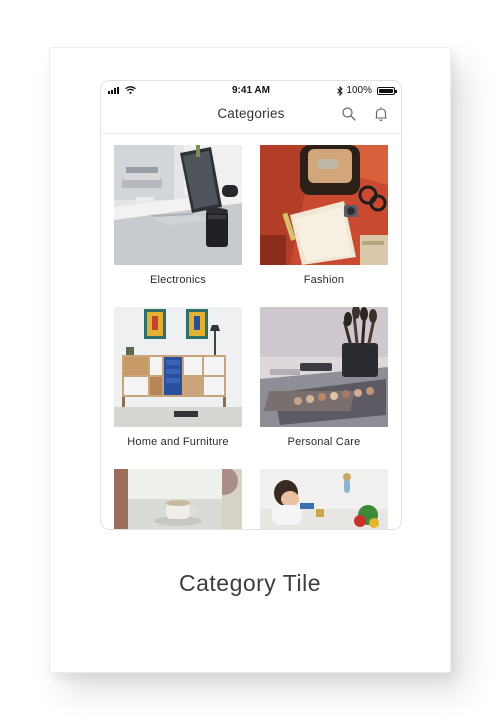 The height and width of the screenshot is (720, 500). I want to click on category-tile-fashion: Fashion, so click(324, 215).